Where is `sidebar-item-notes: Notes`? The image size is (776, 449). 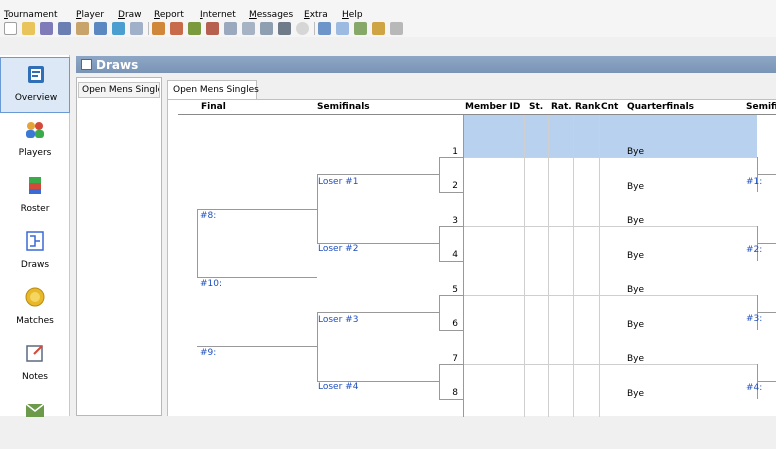 sidebar-item-notes: Notes is located at coordinates (35, 365).